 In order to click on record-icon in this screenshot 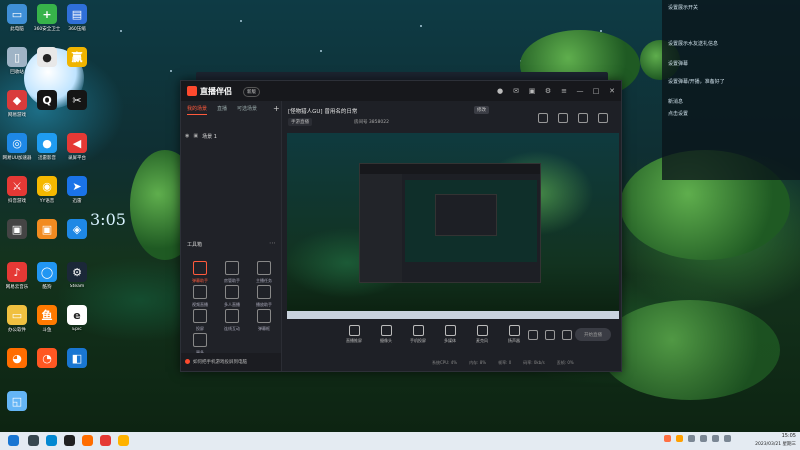, I will do `click(563, 118)`.